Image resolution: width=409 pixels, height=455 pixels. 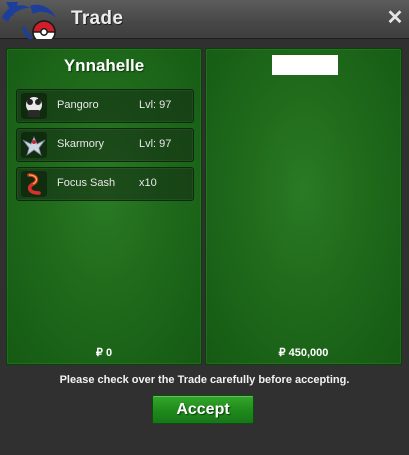 What do you see at coordinates (34, 145) in the screenshot?
I see `skarmory-icon` at bounding box center [34, 145].